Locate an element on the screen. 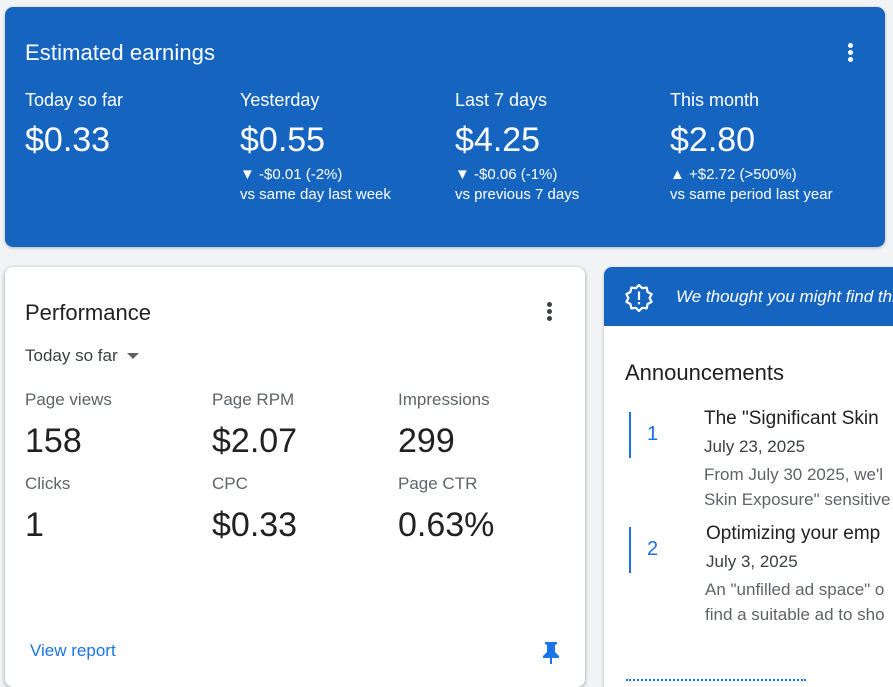 This screenshot has height=687, width=893. item-body-line: Skin Exposure" sensitive is located at coordinates (797, 499).